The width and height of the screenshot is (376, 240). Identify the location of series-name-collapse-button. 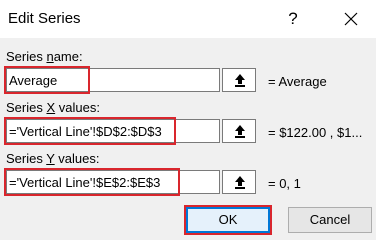
(239, 80).